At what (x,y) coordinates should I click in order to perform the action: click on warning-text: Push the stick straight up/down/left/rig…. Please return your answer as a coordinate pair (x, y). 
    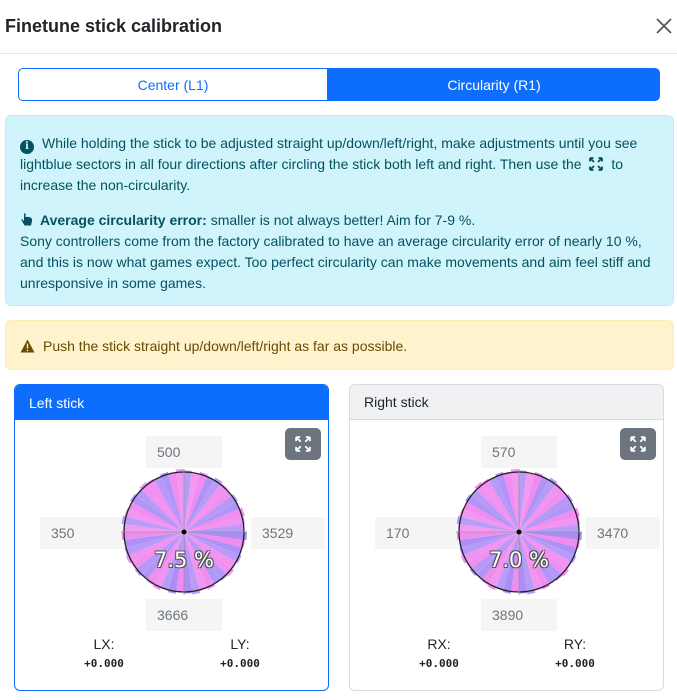
    Looking at the image, I should click on (225, 346).